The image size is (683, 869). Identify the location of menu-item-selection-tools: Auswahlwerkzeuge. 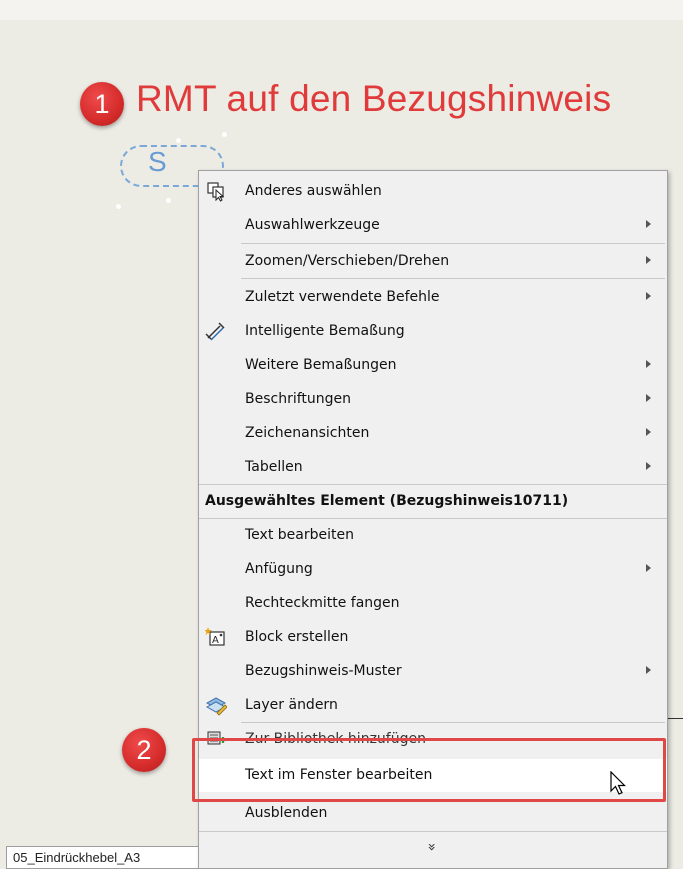
(433, 225).